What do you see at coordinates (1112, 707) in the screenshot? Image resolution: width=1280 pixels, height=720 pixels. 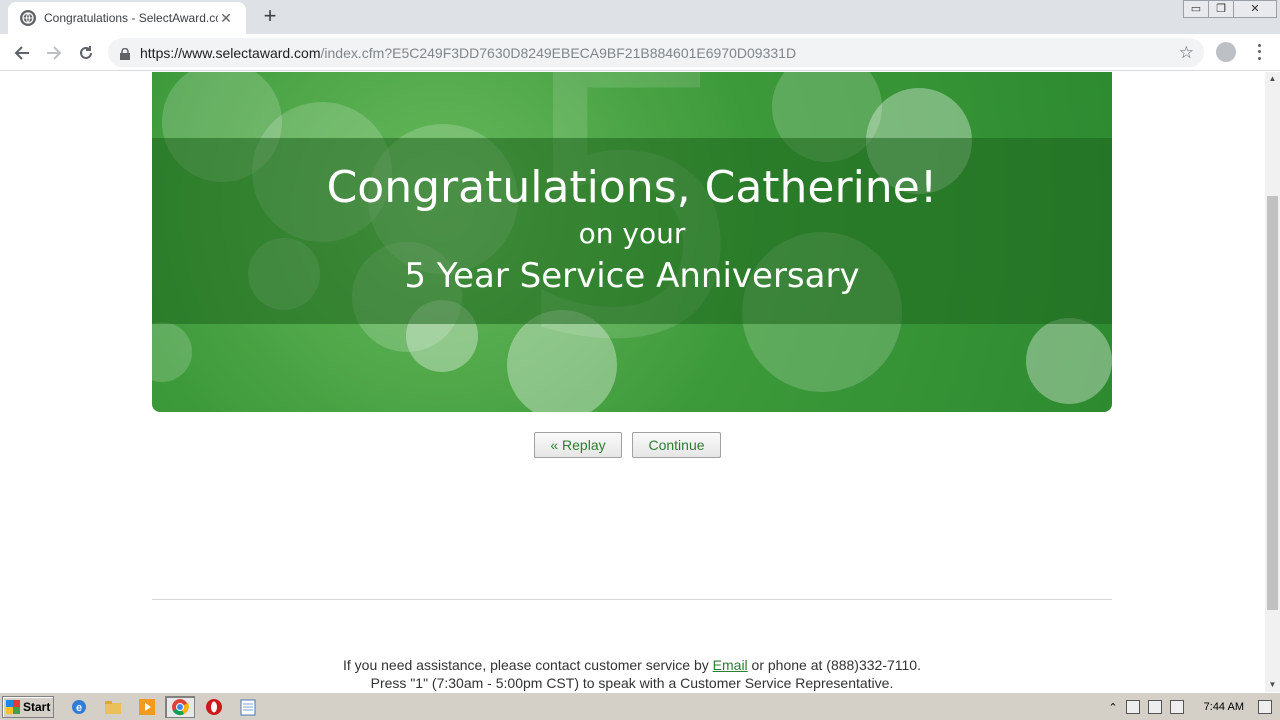 I see `tray-expand-icon: ⌃` at bounding box center [1112, 707].